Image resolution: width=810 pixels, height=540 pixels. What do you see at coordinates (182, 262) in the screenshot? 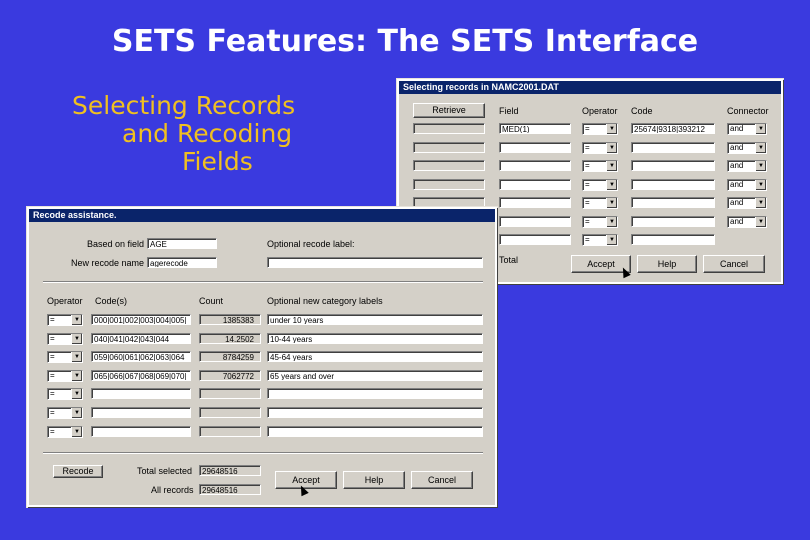
I see `new-recode-name-field: agerecode` at bounding box center [182, 262].